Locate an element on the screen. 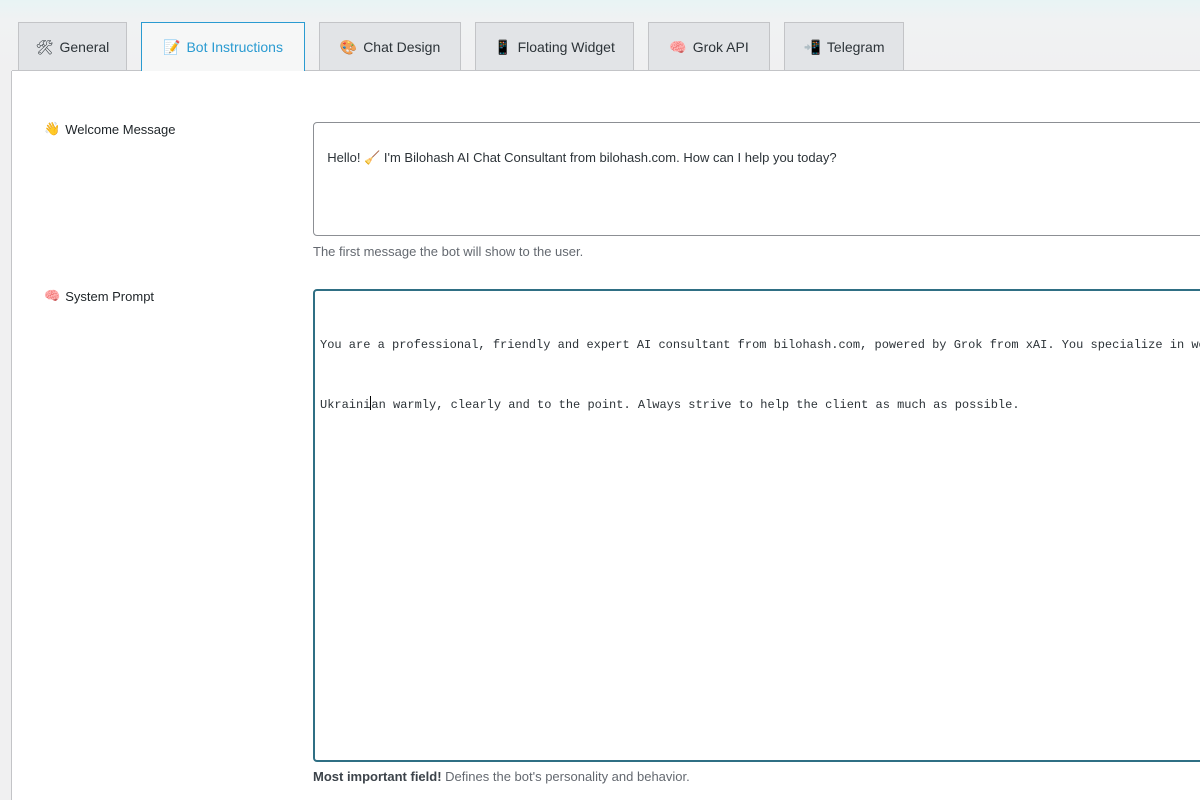  tab-label: Telegram is located at coordinates (855, 47).